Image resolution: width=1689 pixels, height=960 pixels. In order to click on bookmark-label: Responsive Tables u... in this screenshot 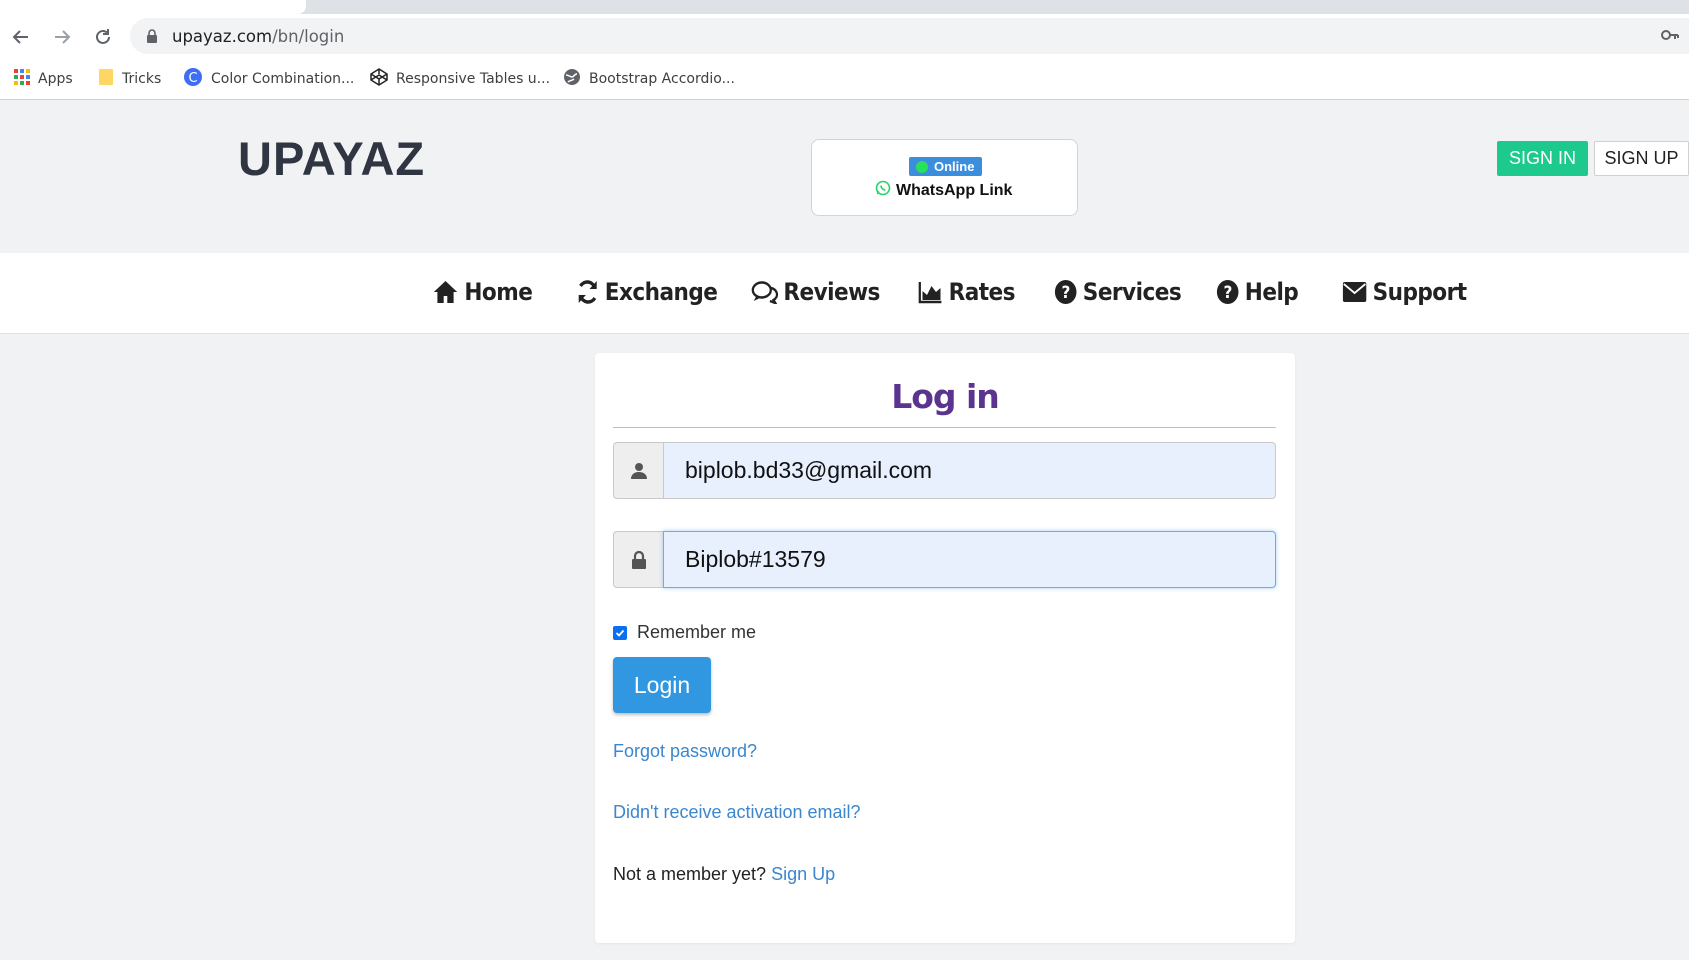, I will do `click(473, 79)`.